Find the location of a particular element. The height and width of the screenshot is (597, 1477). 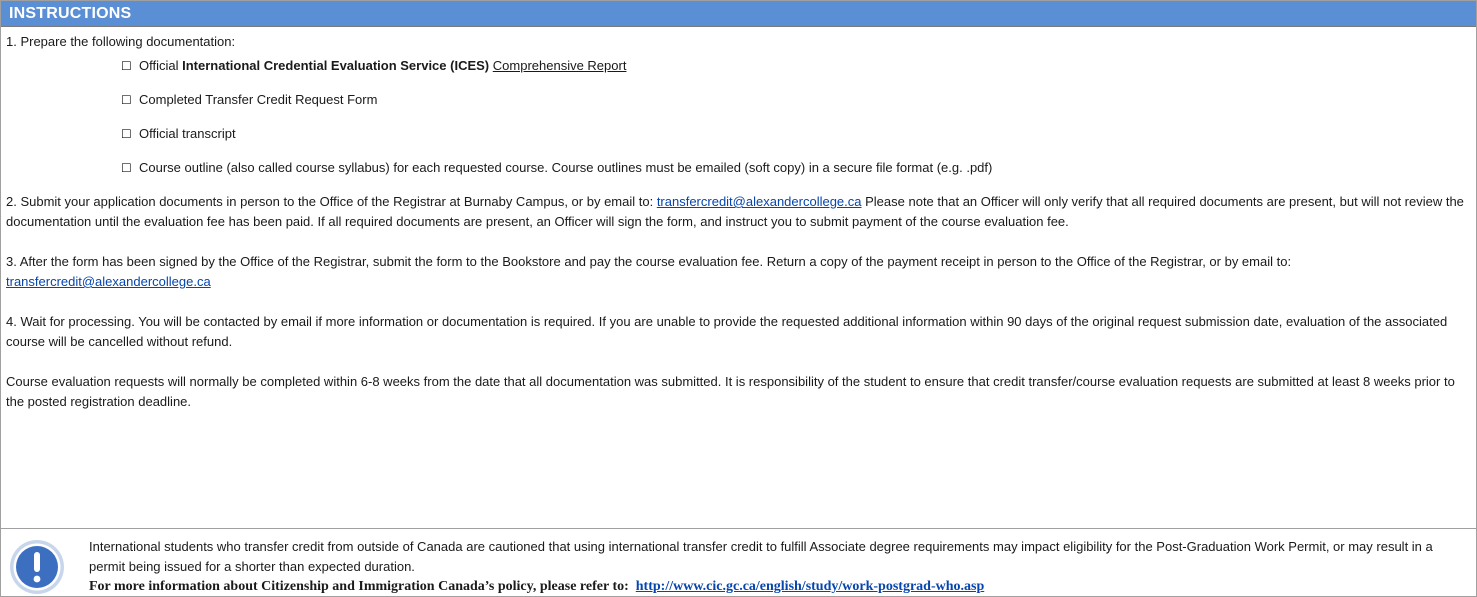

step-1-text: 1. Prepare the following documentation: is located at coordinates (121, 41).